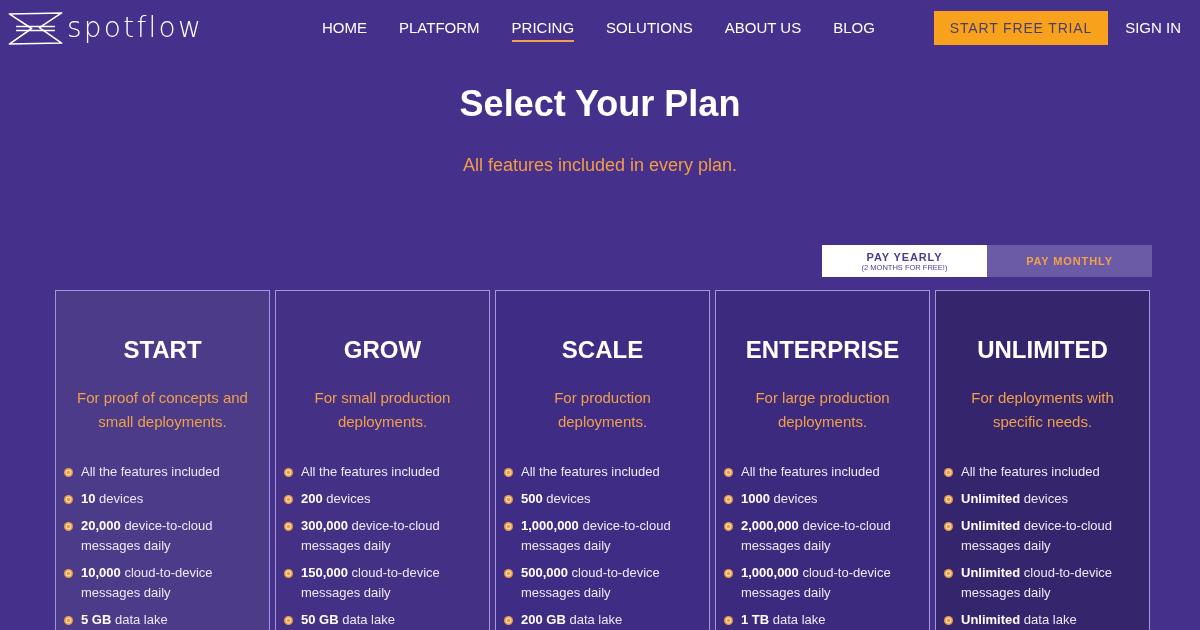 The height and width of the screenshot is (630, 1200). What do you see at coordinates (1153, 28) in the screenshot?
I see `sign-in-link: SIGN IN` at bounding box center [1153, 28].